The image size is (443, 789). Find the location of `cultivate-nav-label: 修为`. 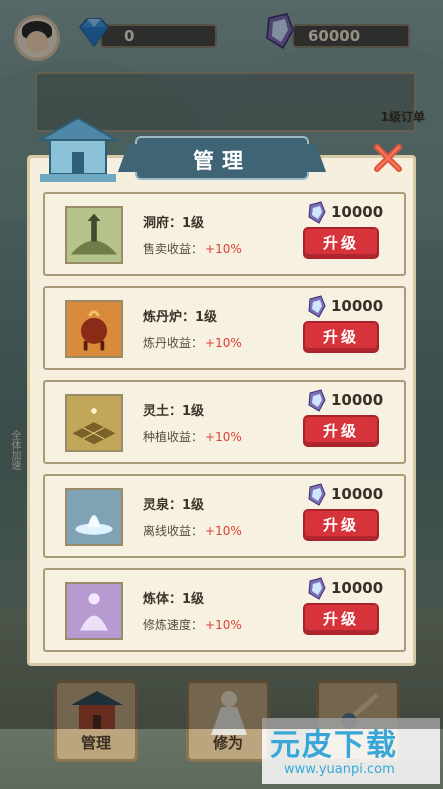

cultivate-nav-label: 修为 is located at coordinates (227, 743).